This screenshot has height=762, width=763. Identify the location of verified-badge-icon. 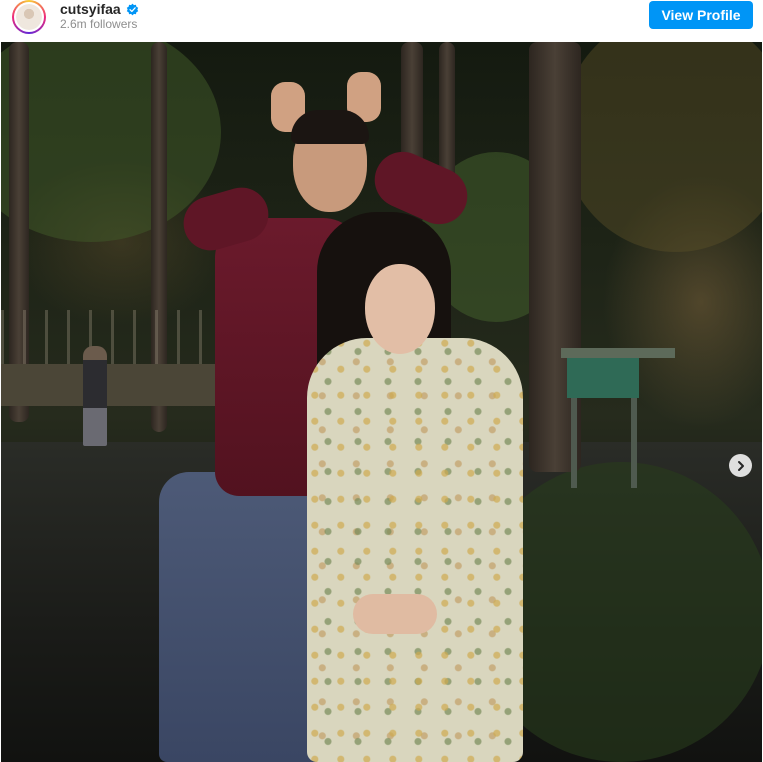
(132, 9).